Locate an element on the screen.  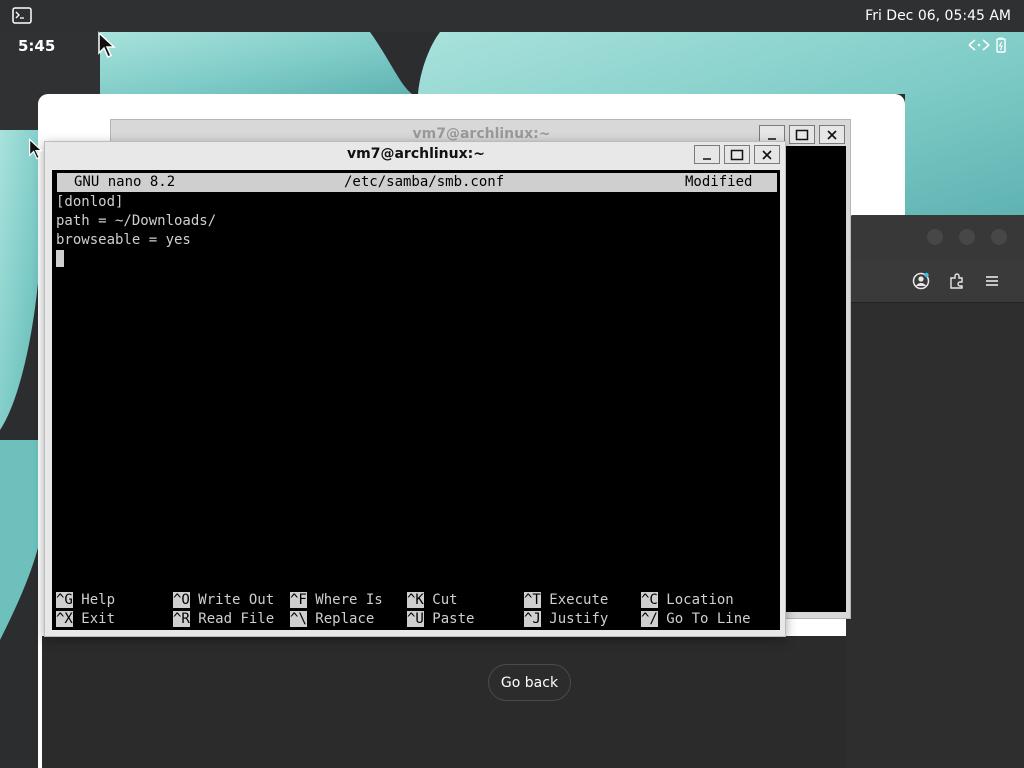
shortcut-replace: ^\ Replace is located at coordinates (332, 619).